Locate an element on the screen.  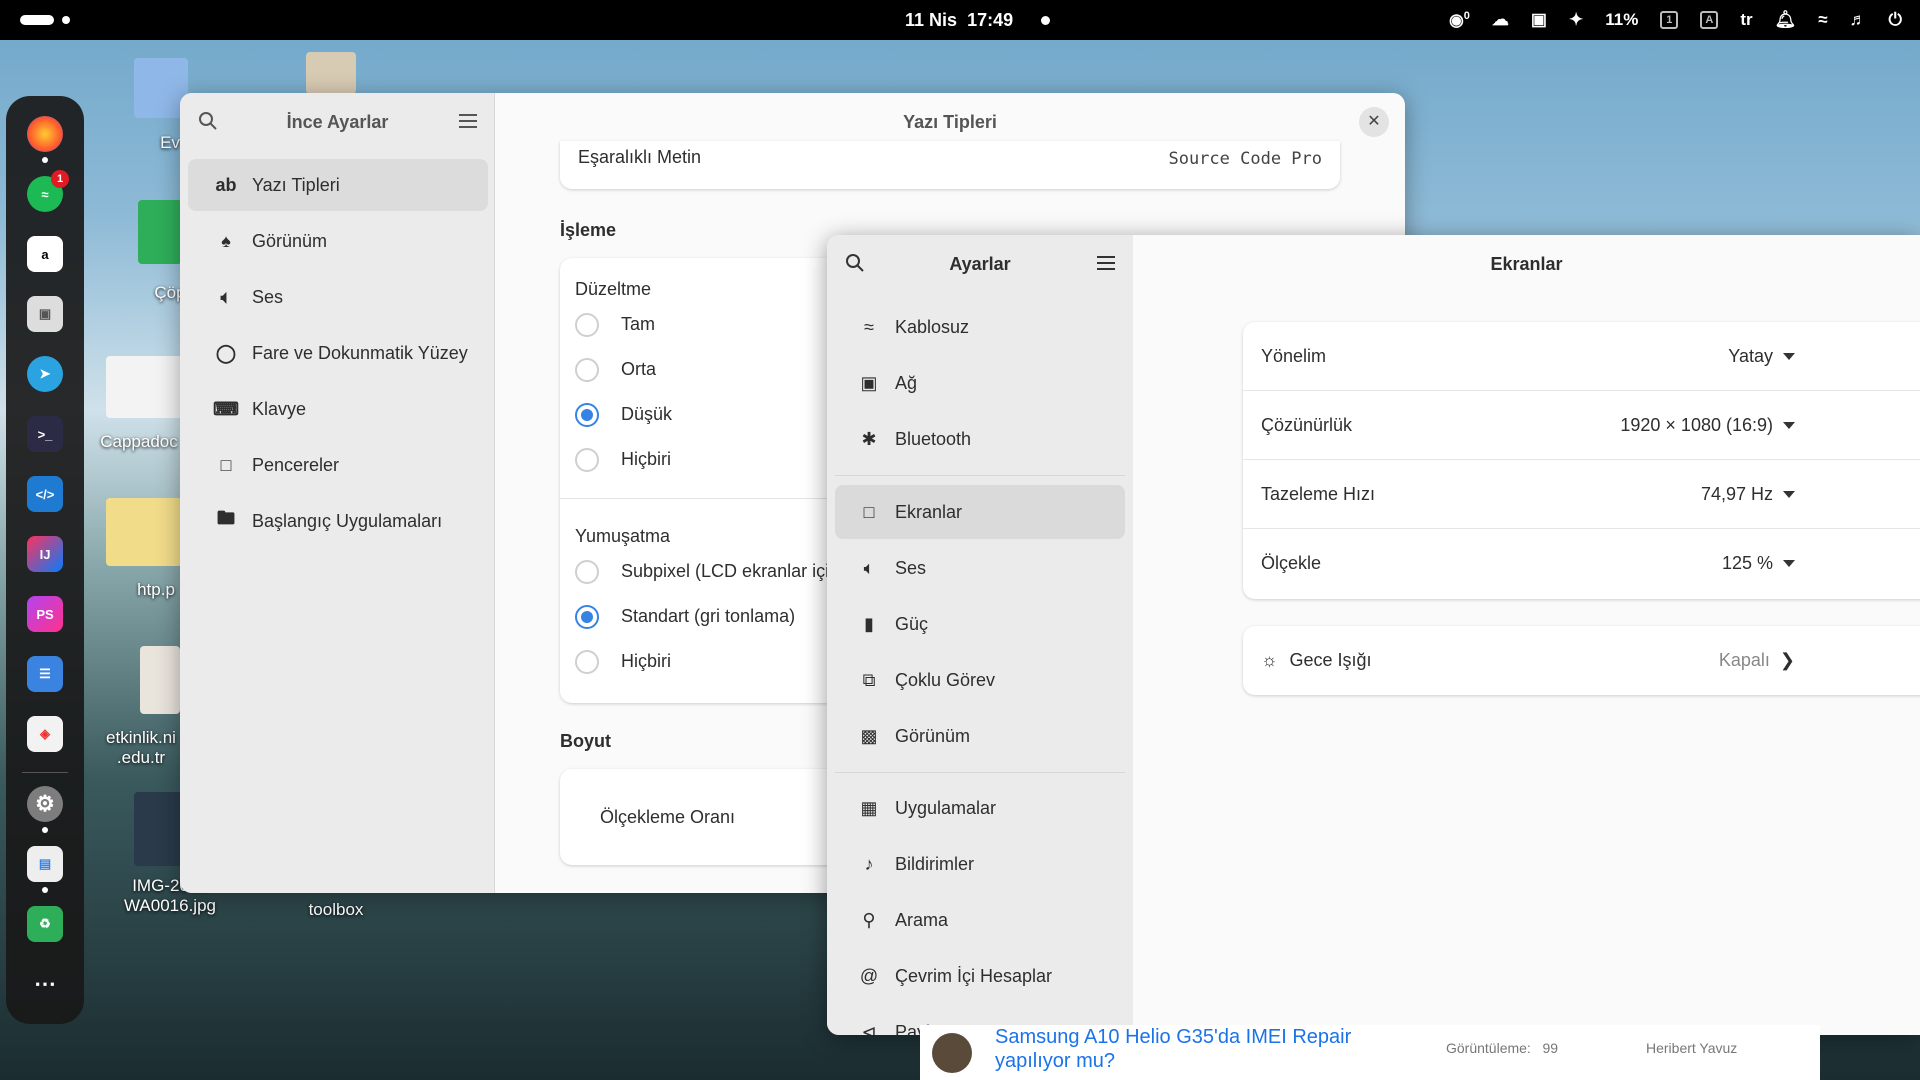
author-name: Heribert Yavuz is located at coordinates (1691, 1048).